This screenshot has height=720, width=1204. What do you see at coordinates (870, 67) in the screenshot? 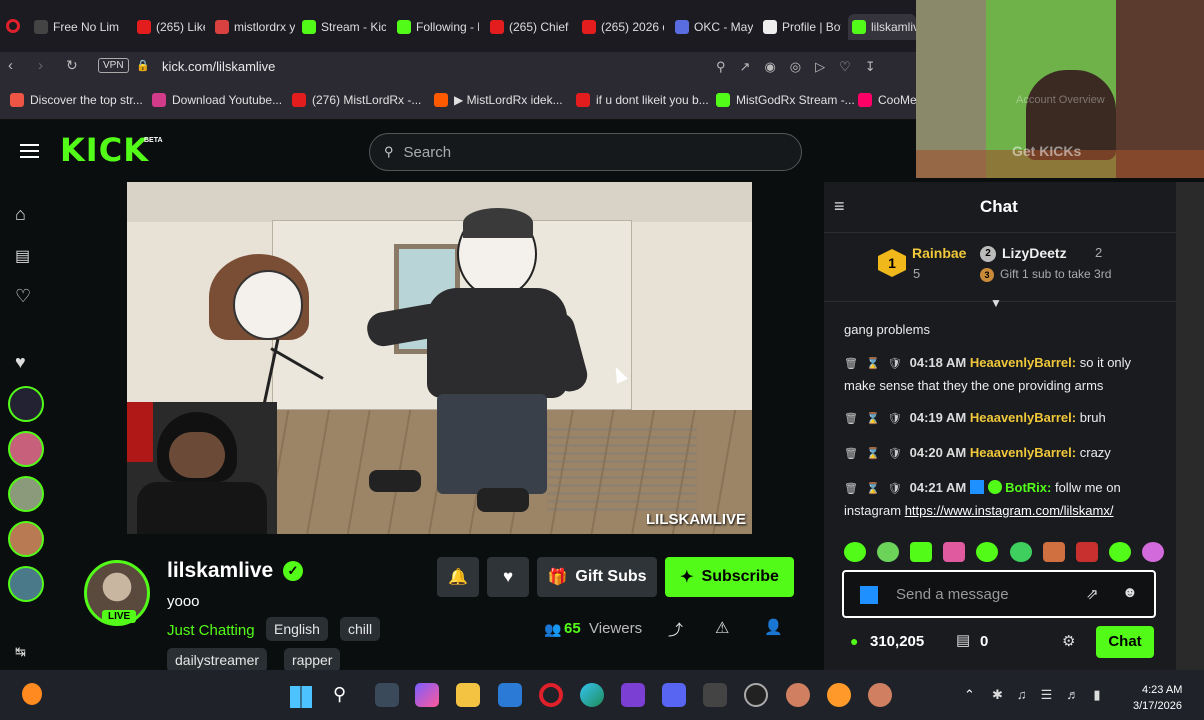
I see `download-icon: ↧` at bounding box center [870, 67].